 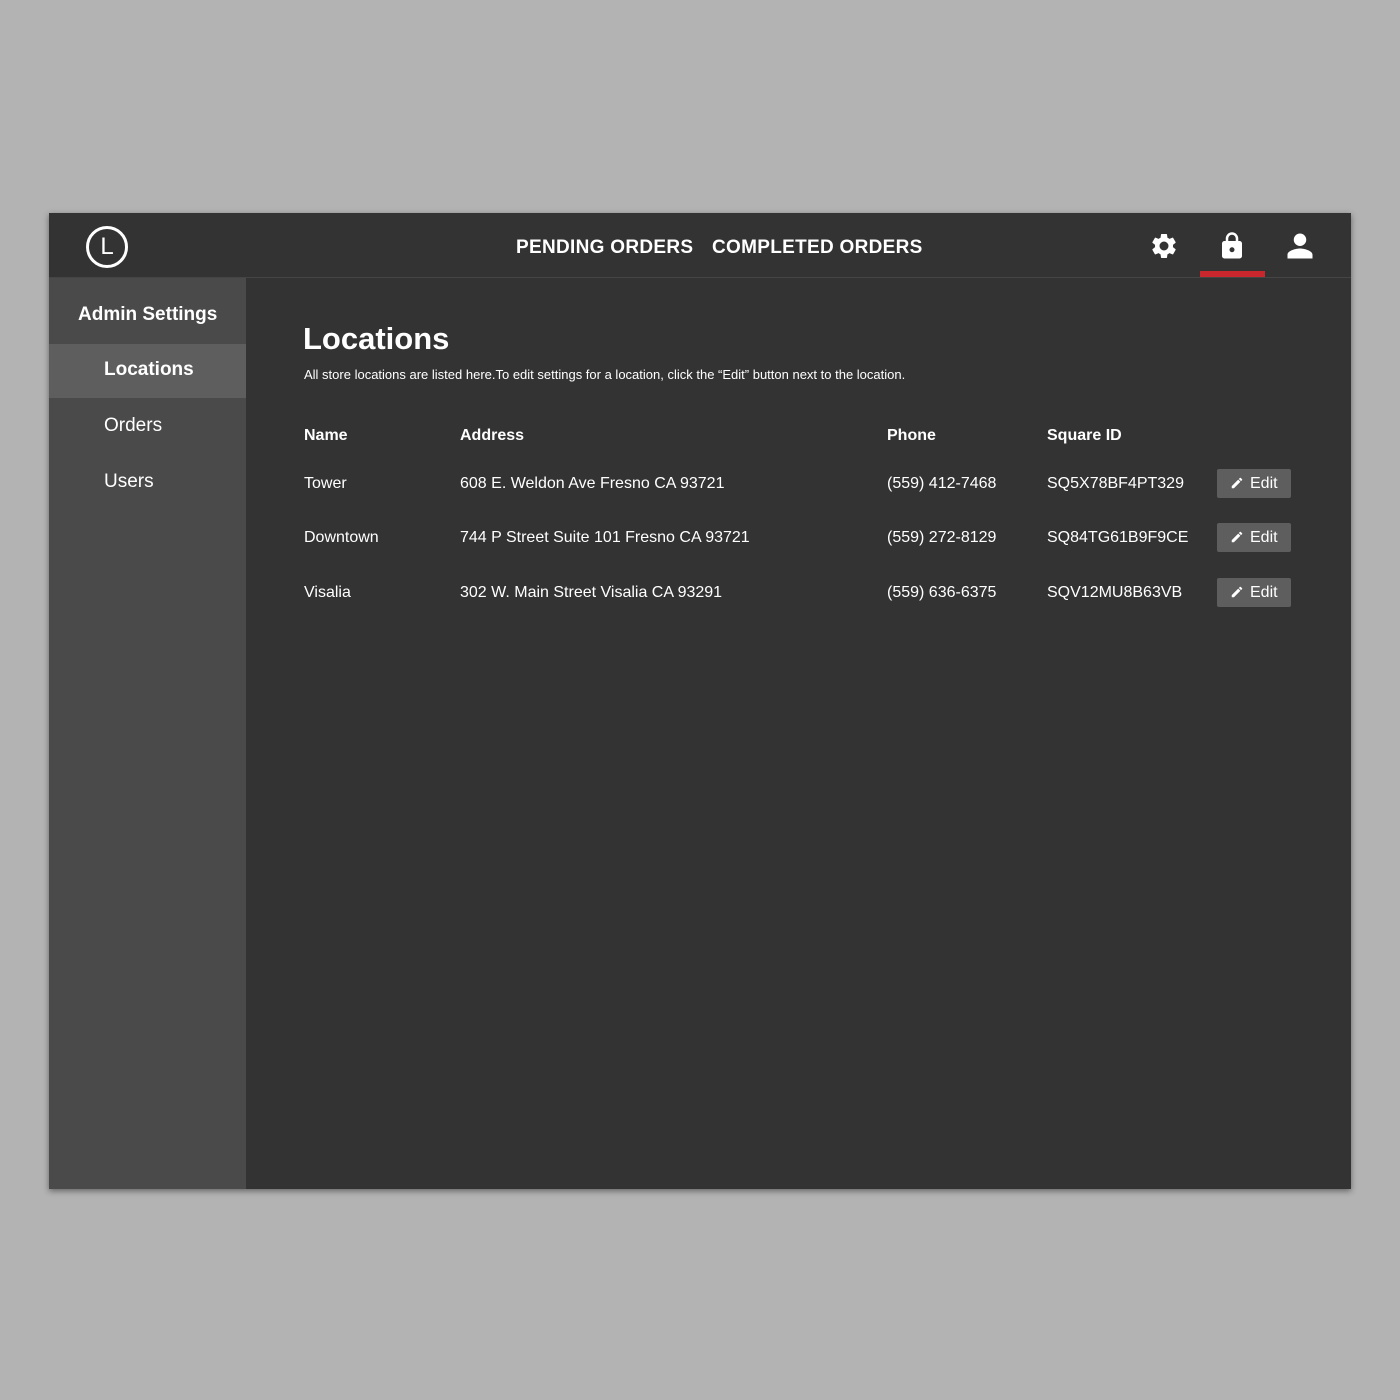 I want to click on tab-completed-orders: COMPLETED ORDERS, so click(x=817, y=248).